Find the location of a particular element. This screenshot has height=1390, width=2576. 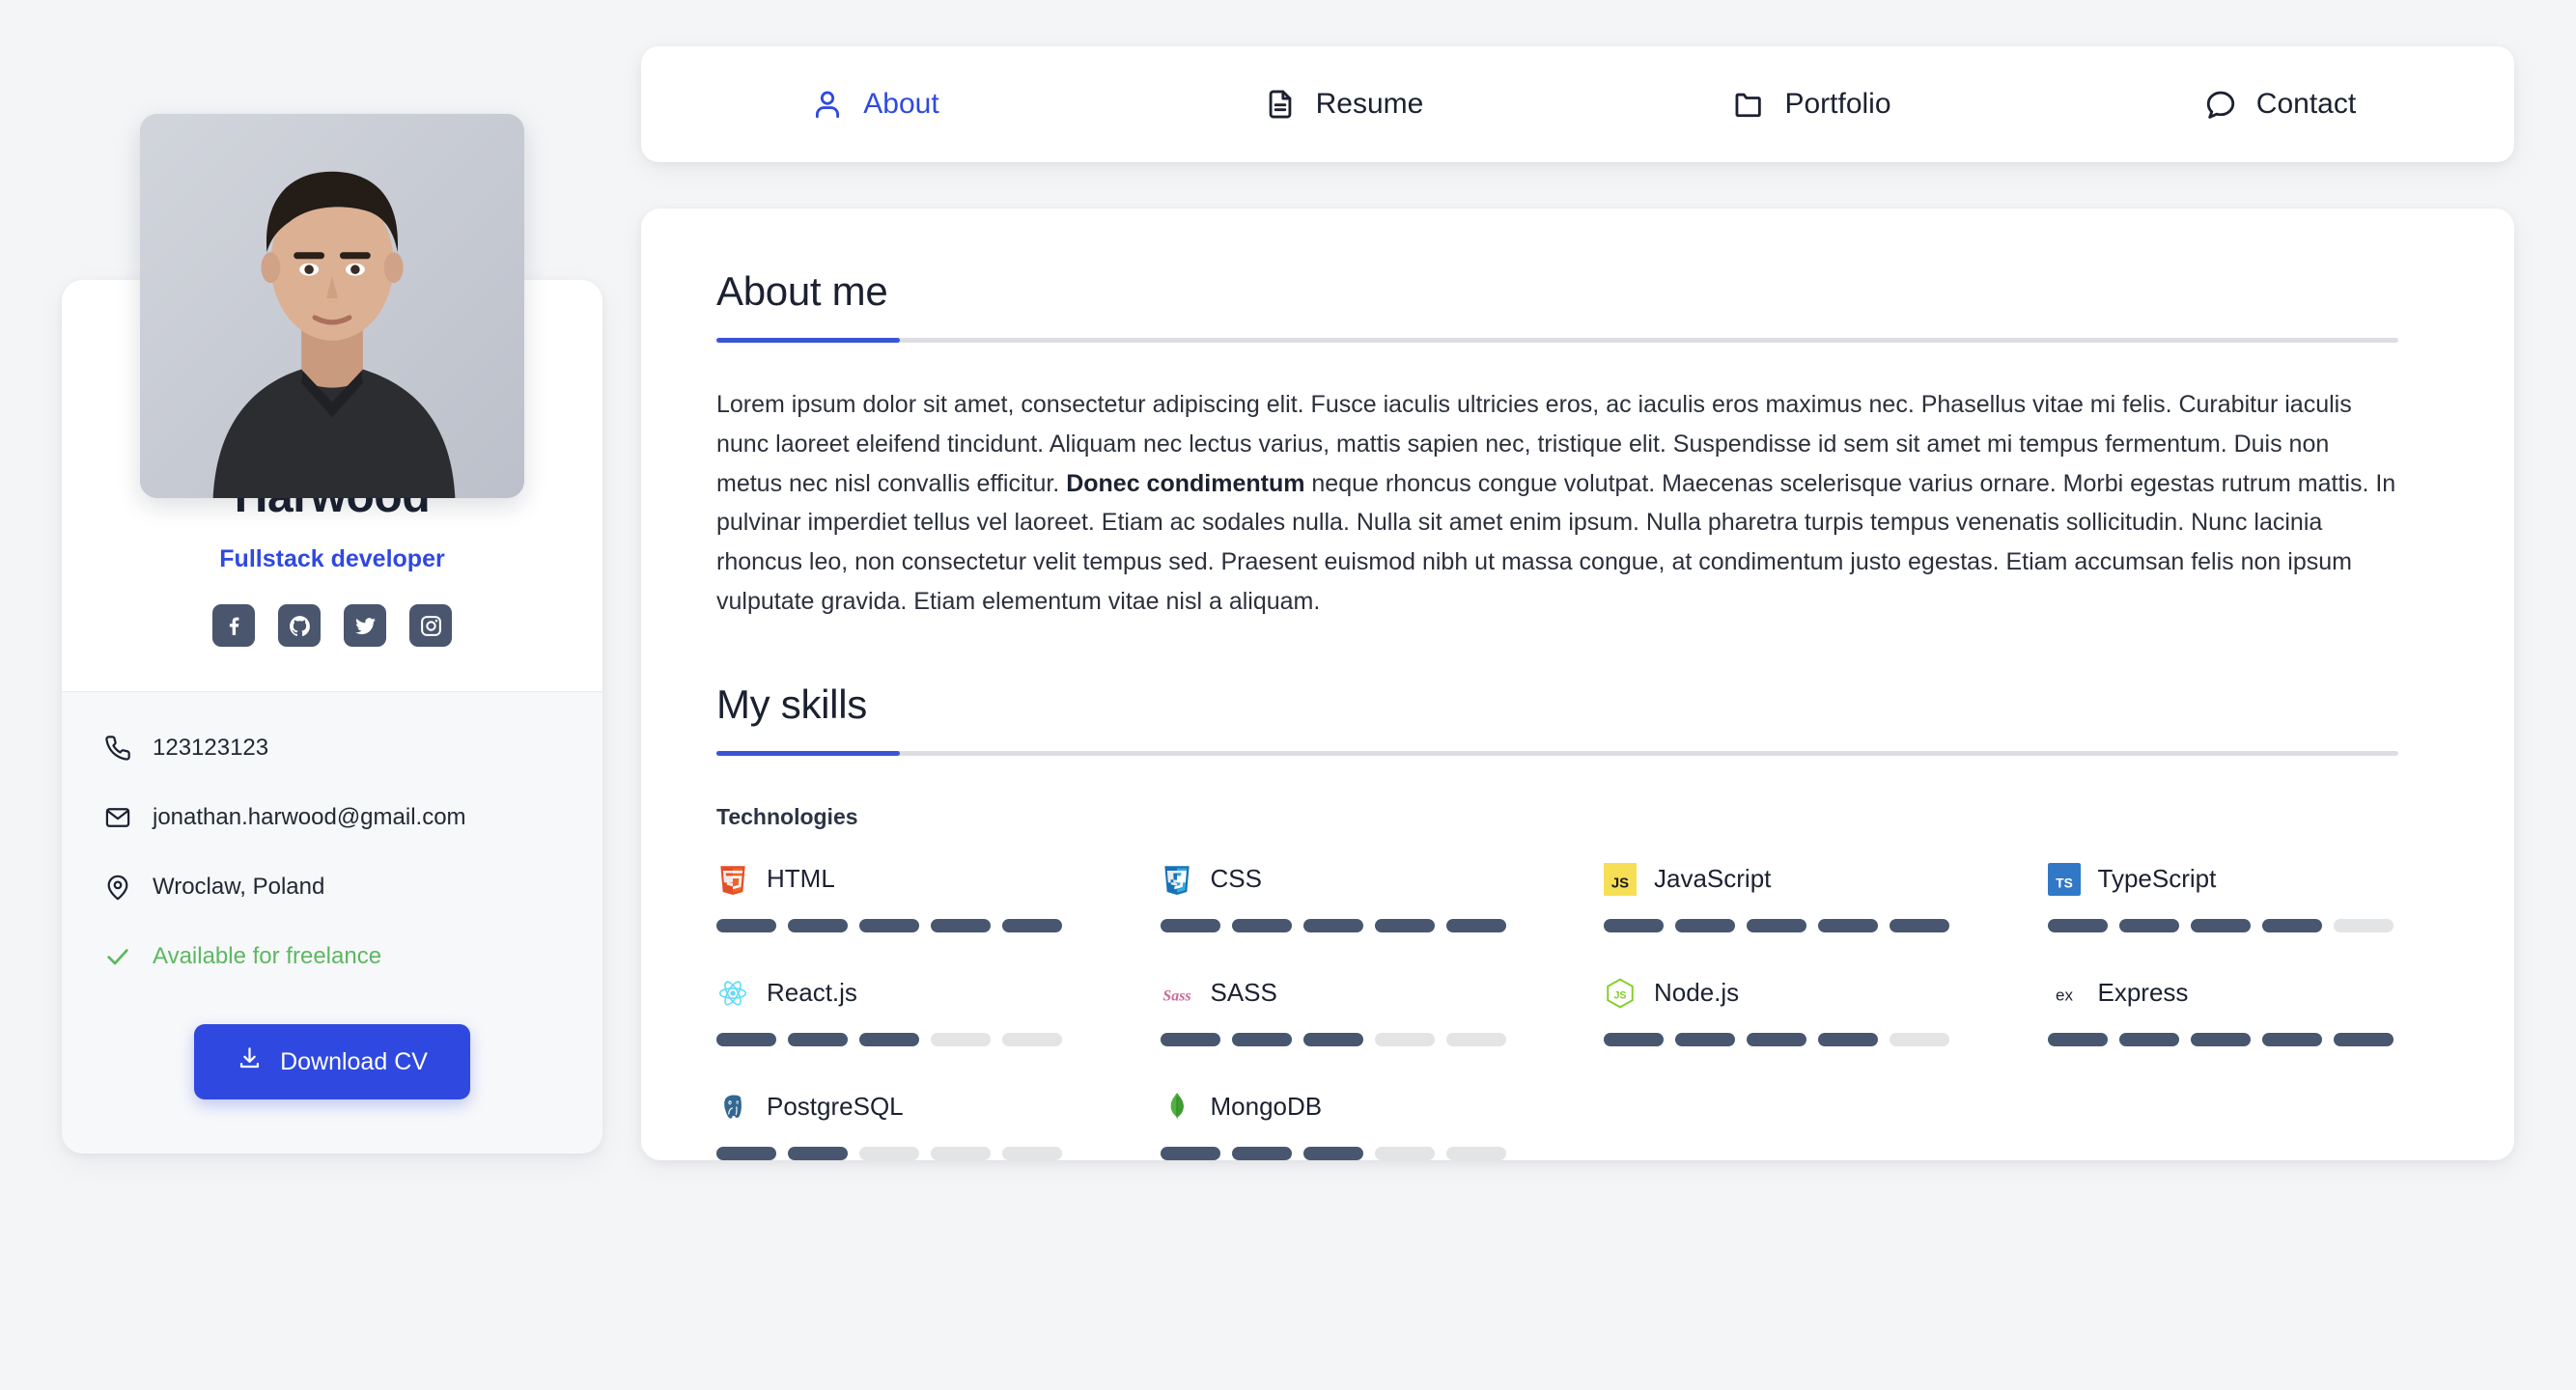

contact-email-value: jonathan.harwood@gmail.com is located at coordinates (310, 817).